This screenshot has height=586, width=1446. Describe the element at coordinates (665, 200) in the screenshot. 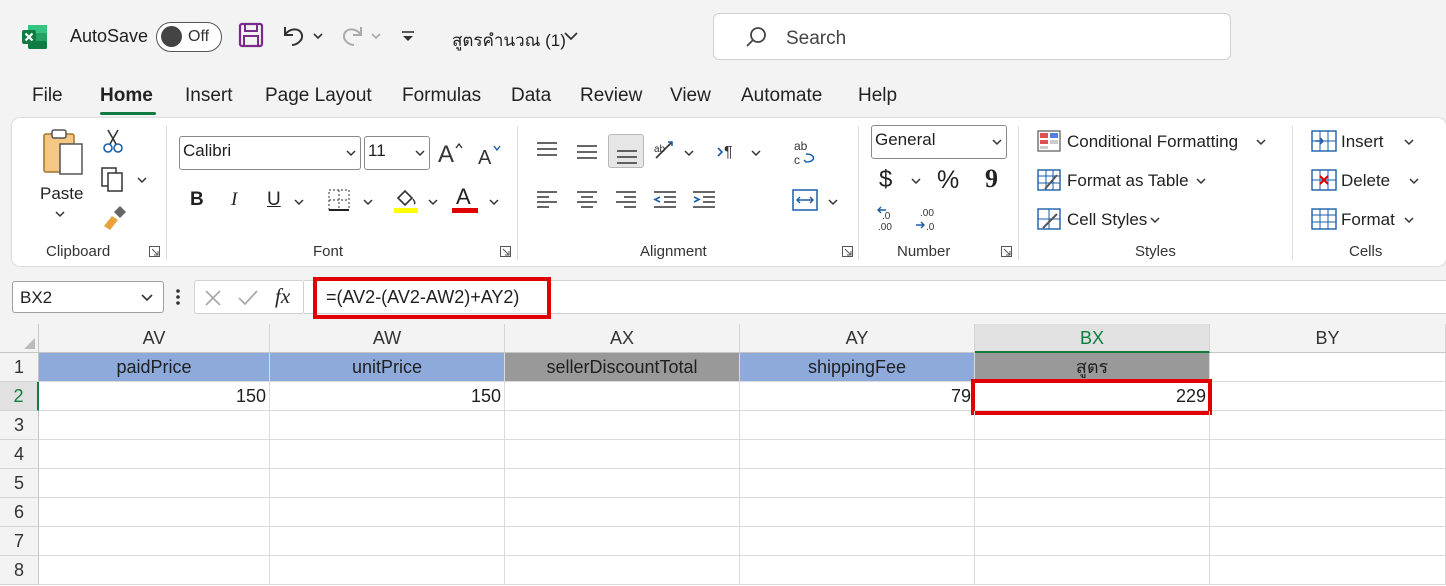

I see `decrease-indent-icon` at that location.